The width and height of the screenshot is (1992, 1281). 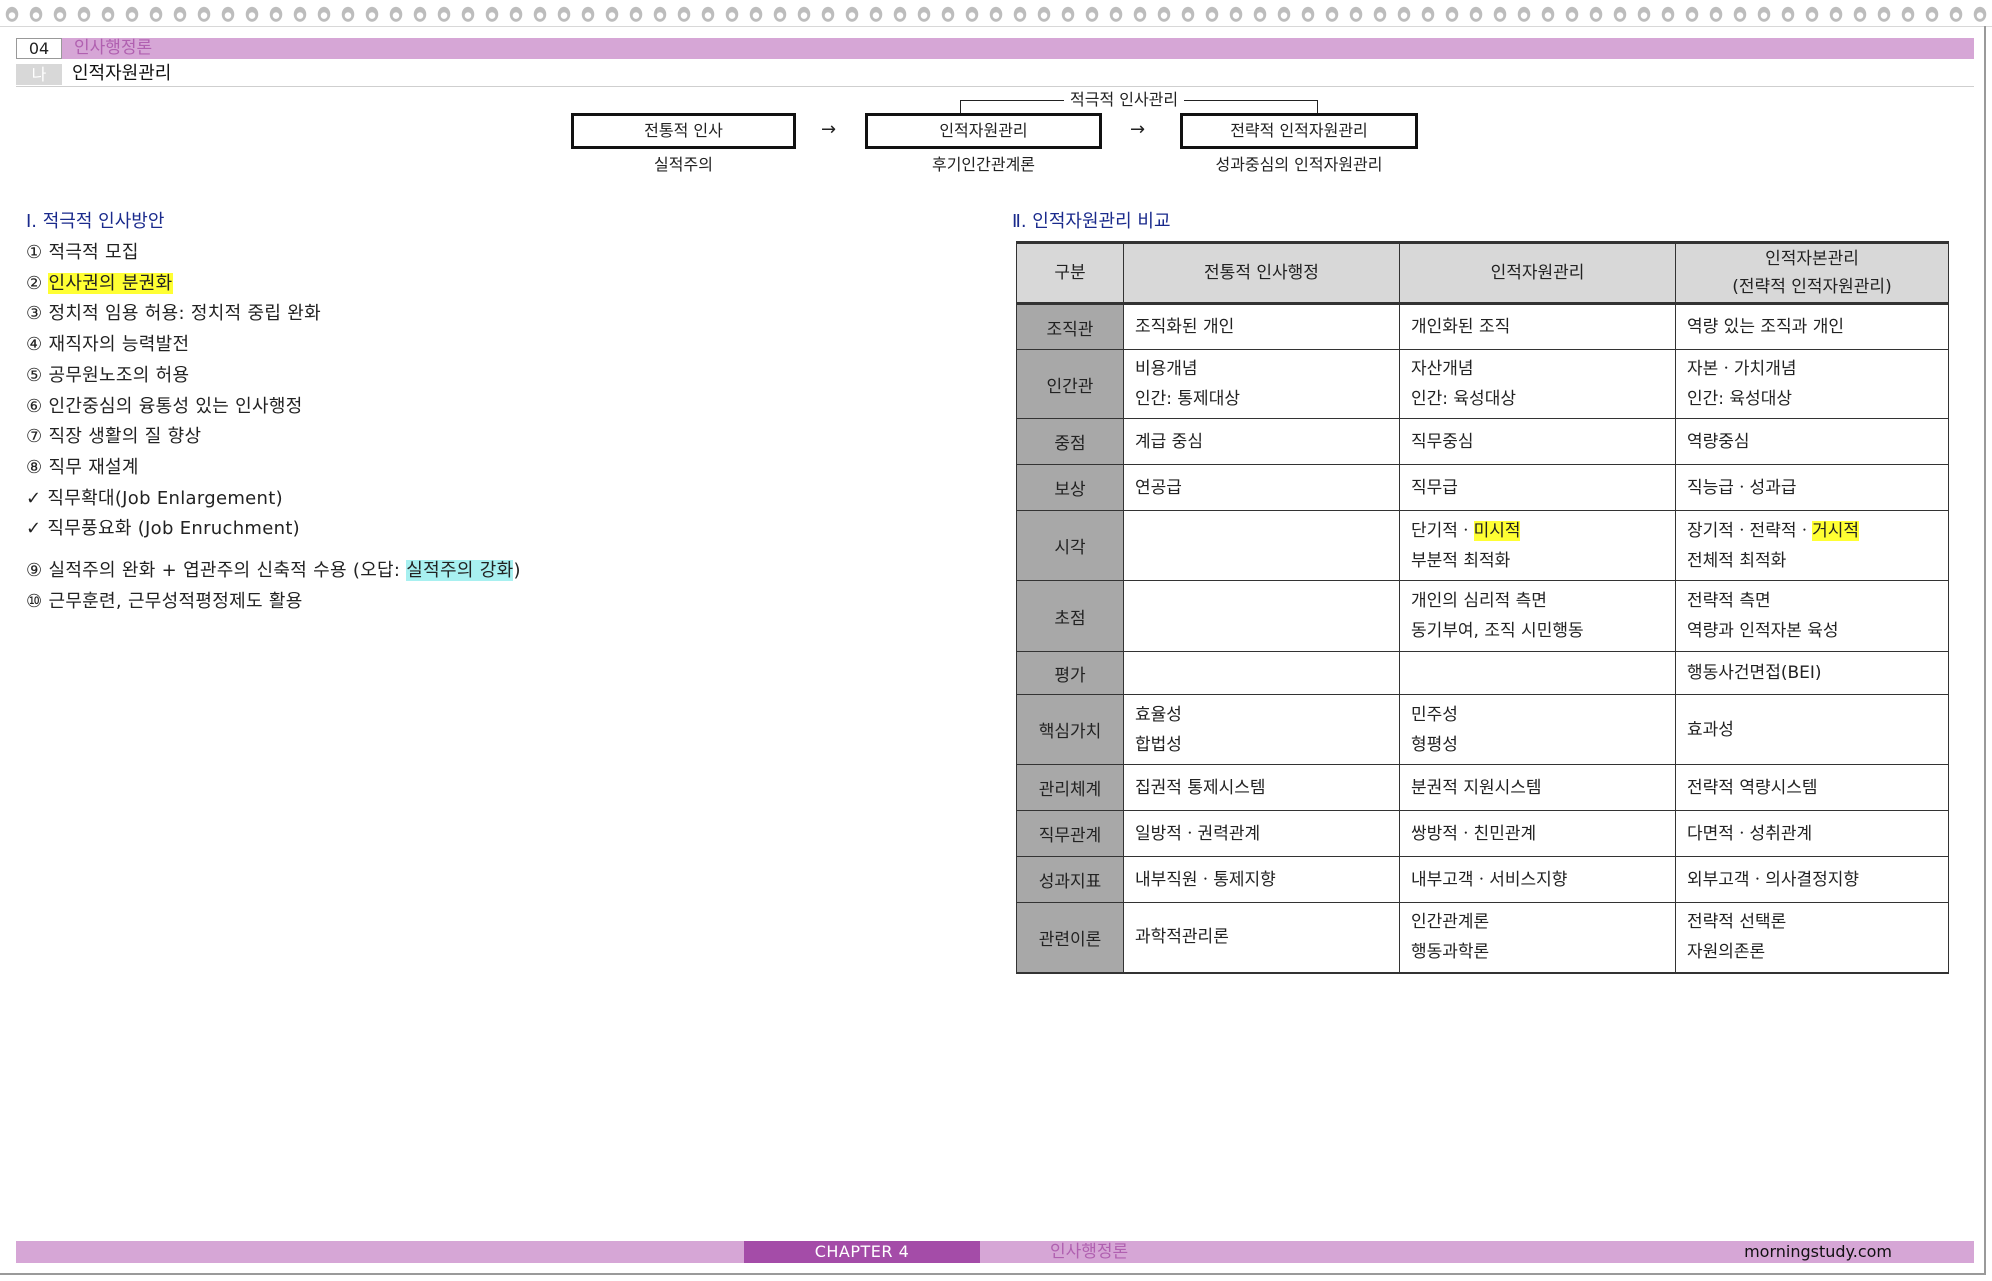 What do you see at coordinates (862, 1252) in the screenshot?
I see `footer-chapter-tab: CHAPTER 4` at bounding box center [862, 1252].